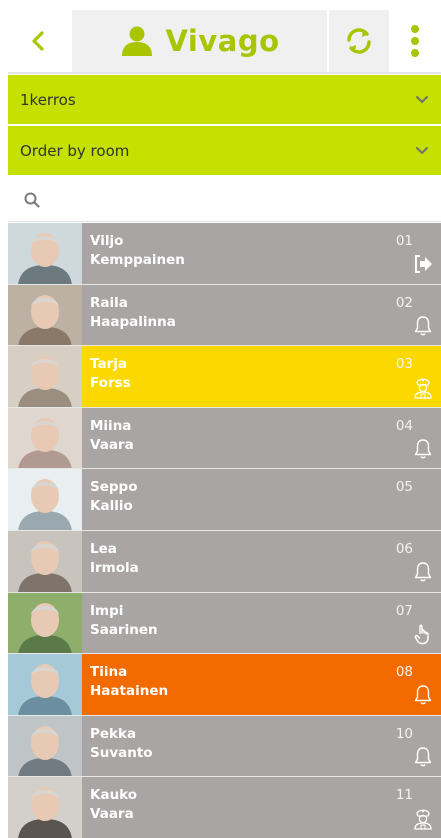 This screenshot has height=838, width=441. Describe the element at coordinates (224, 99) in the screenshot. I see `floor-select: 1kerros` at that location.